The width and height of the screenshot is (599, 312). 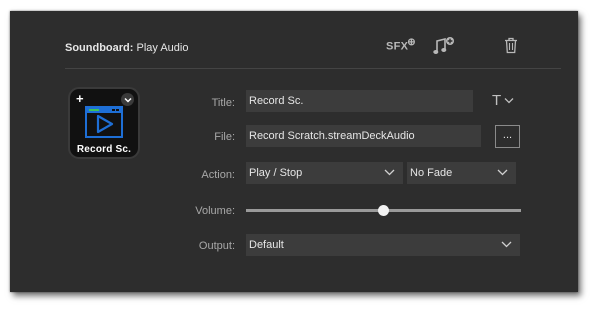 I want to click on delete-button, so click(x=511, y=48).